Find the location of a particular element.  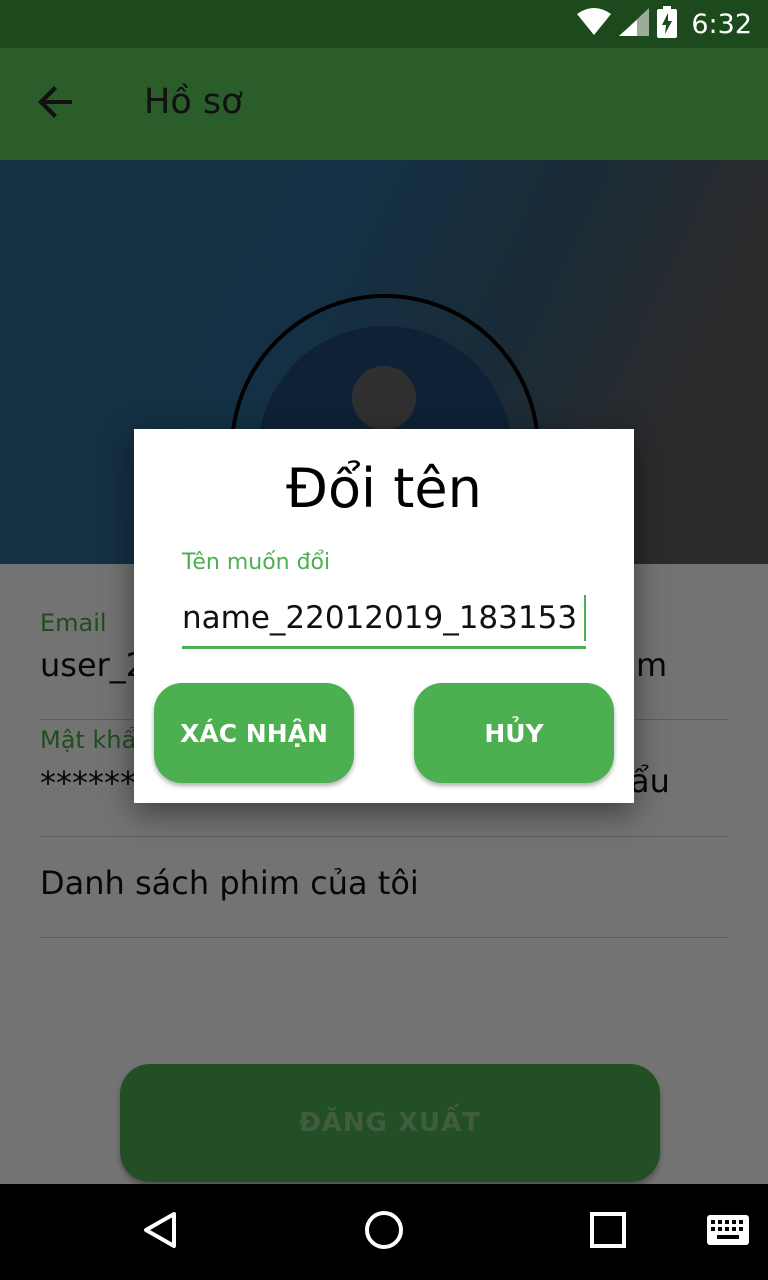

logout-button: ĐĂNG XUẤT is located at coordinates (390, 1123).